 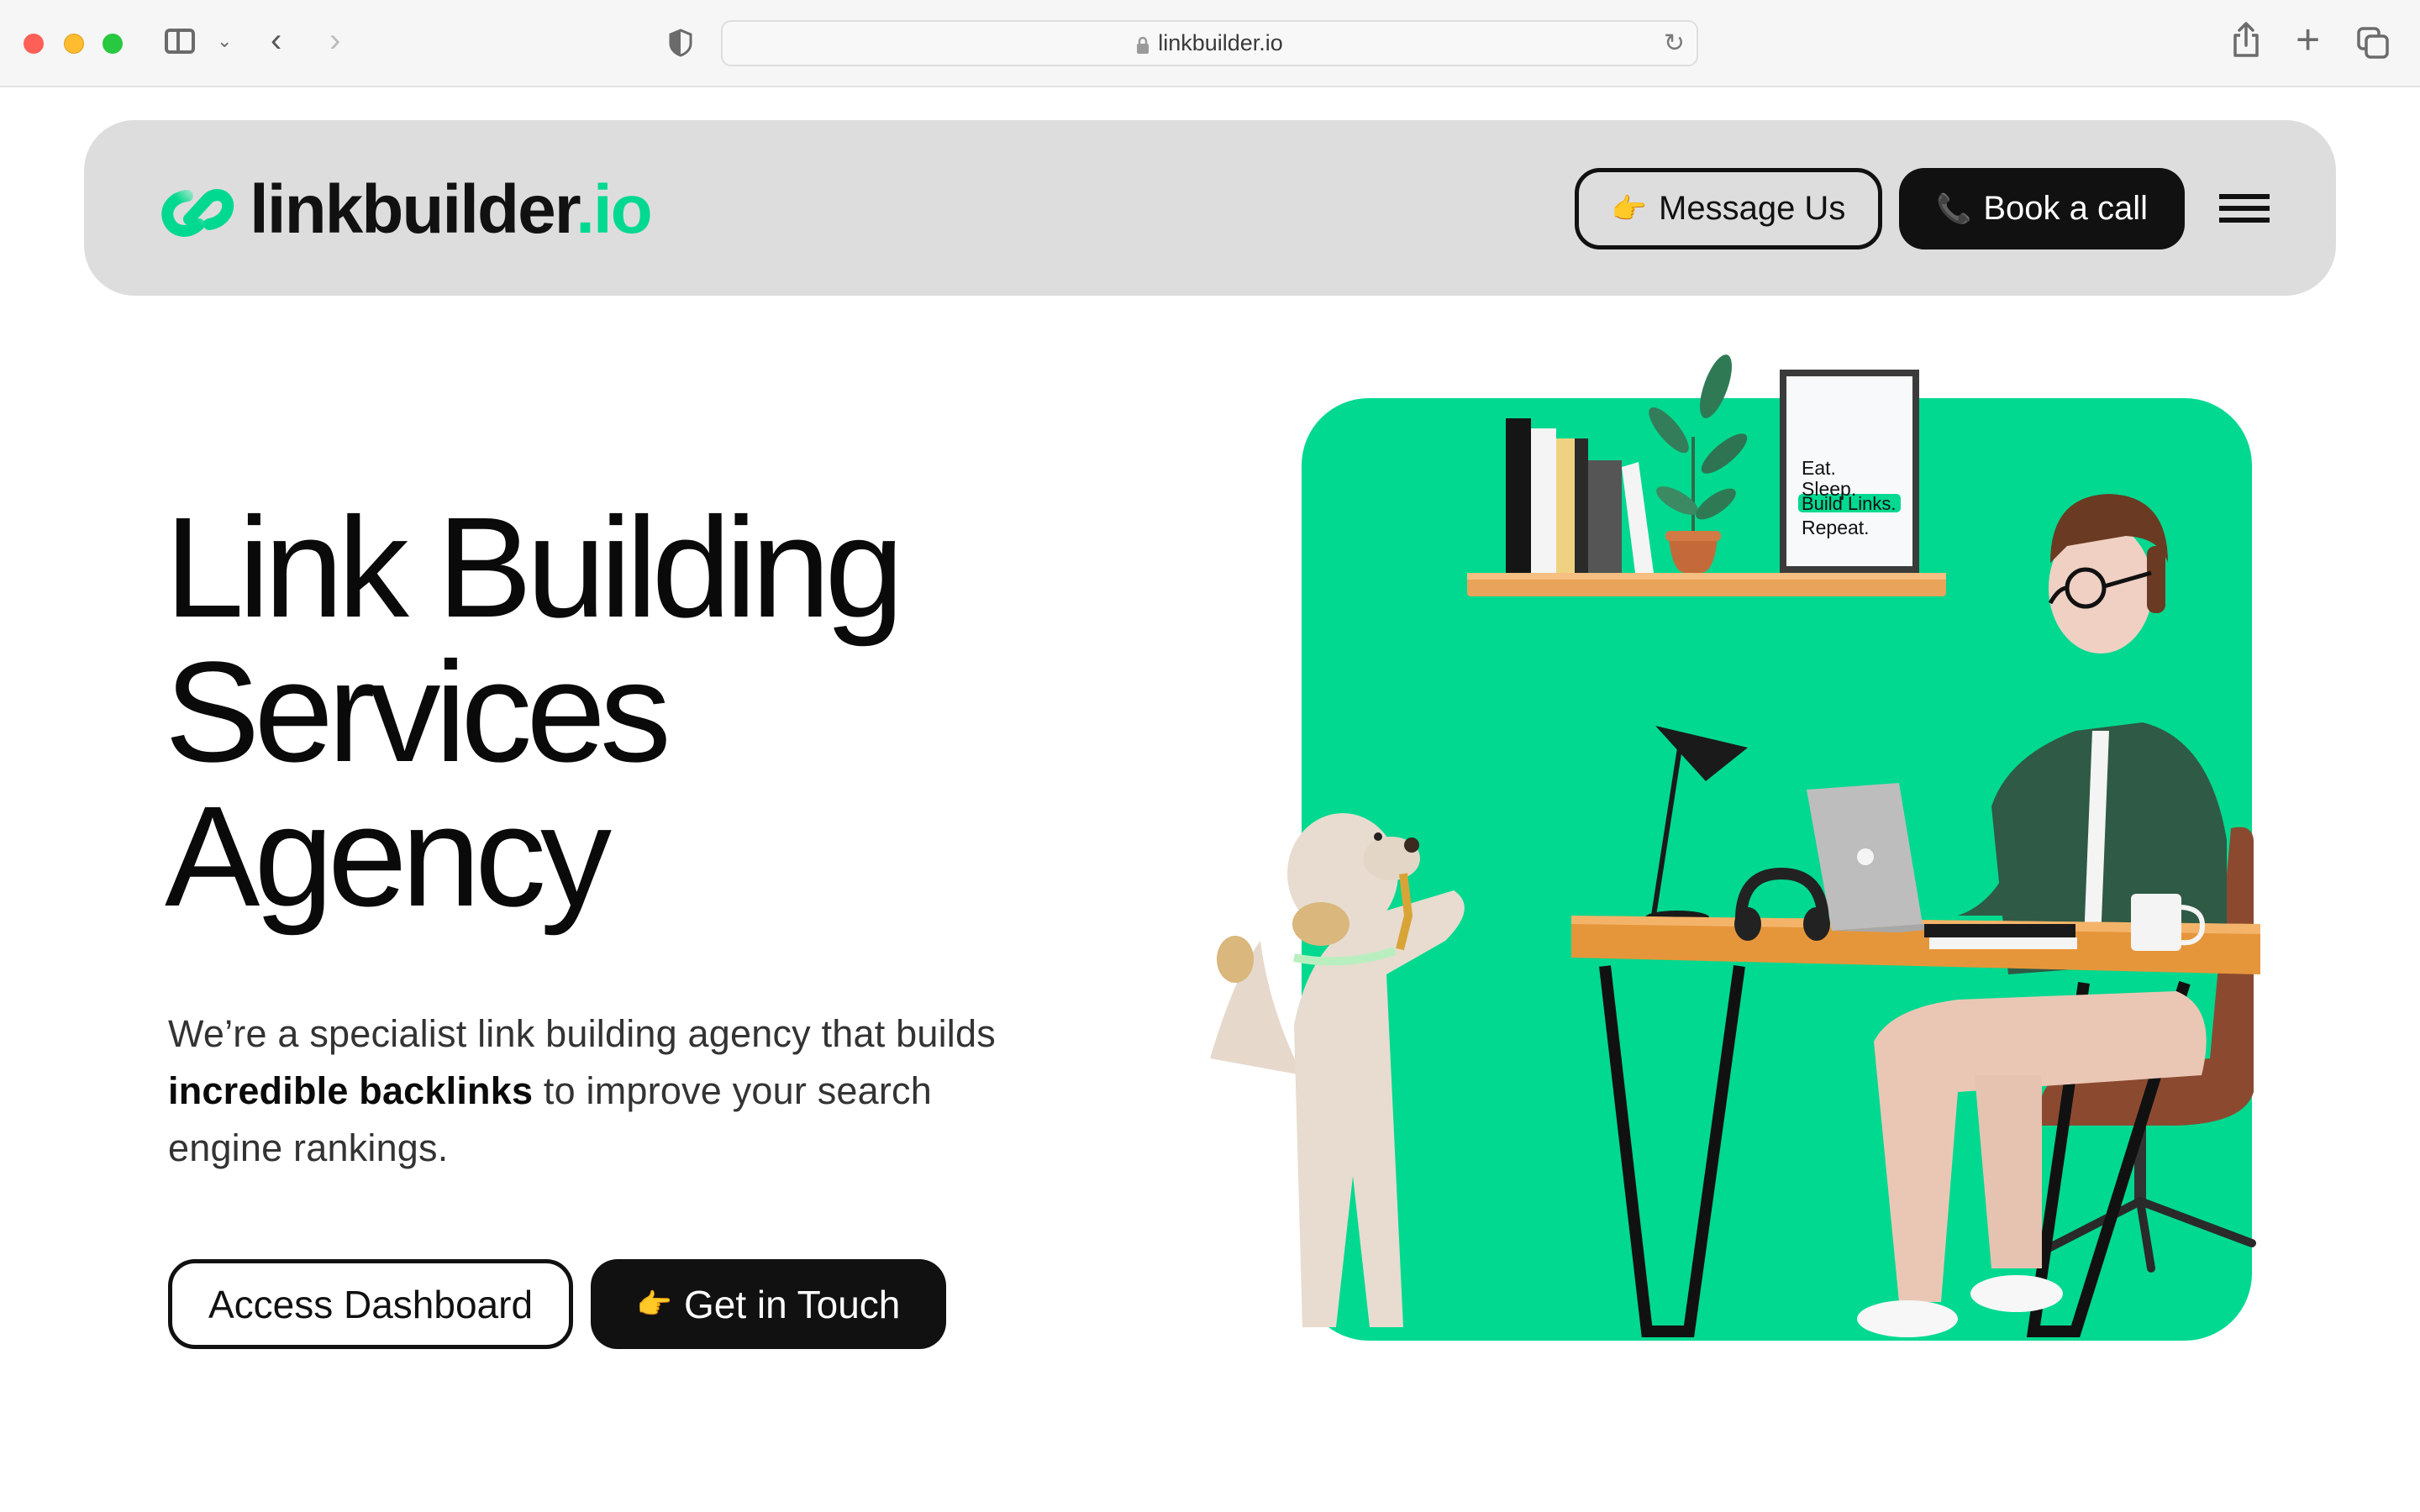 What do you see at coordinates (680, 43) in the screenshot?
I see `shield-icon` at bounding box center [680, 43].